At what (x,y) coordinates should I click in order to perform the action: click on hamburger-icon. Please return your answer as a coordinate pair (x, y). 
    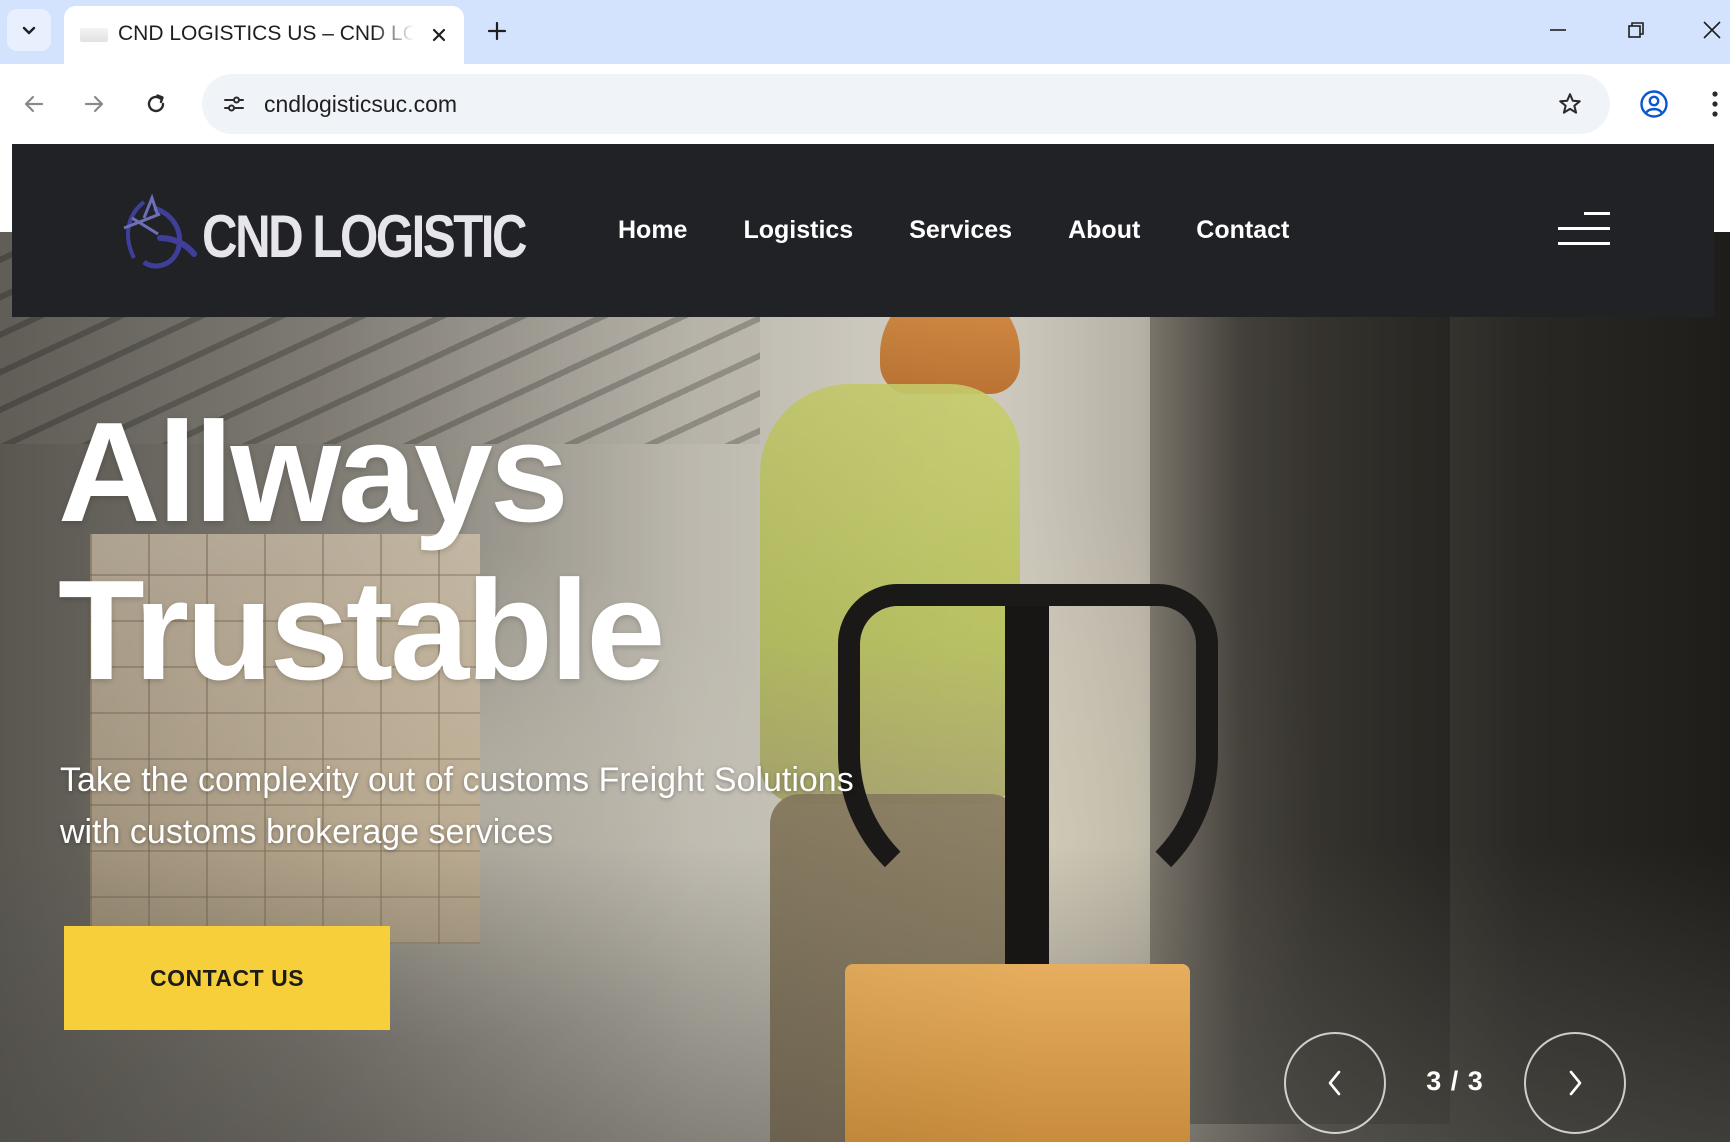
    Looking at the image, I should click on (1597, 213).